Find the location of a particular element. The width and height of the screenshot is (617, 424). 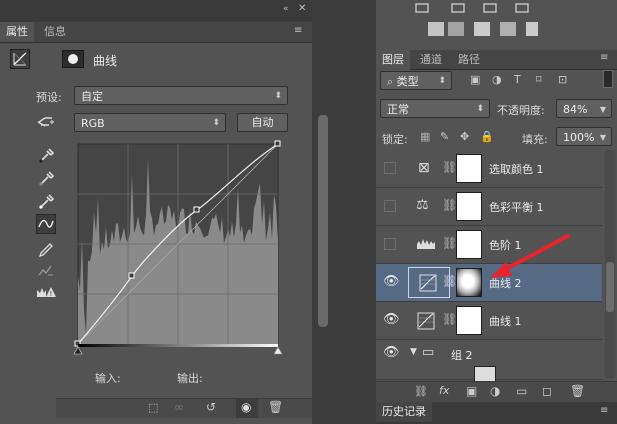

clip-to-layer-icon: ⬚ is located at coordinates (153, 407).